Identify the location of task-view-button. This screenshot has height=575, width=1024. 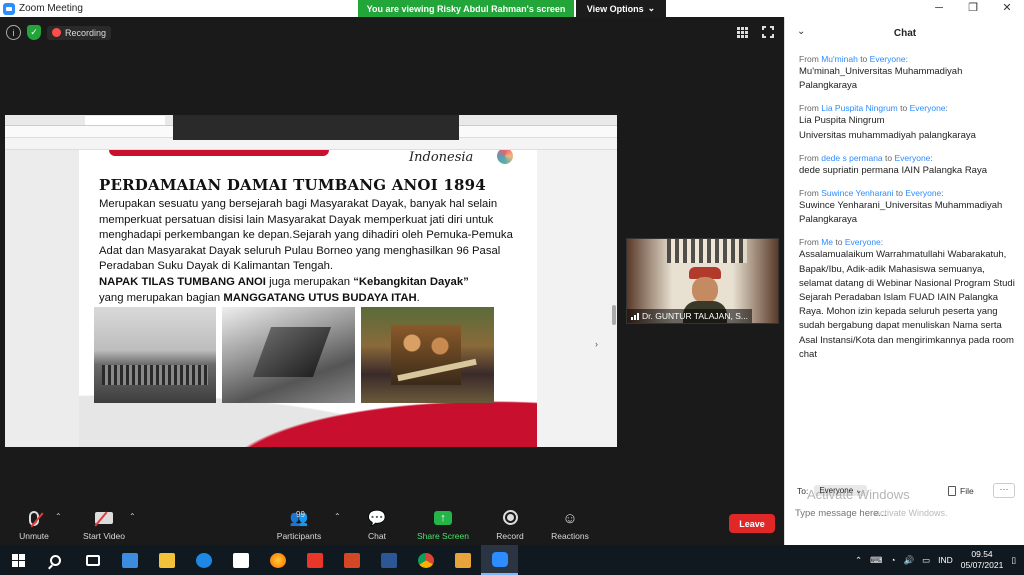
(92, 560).